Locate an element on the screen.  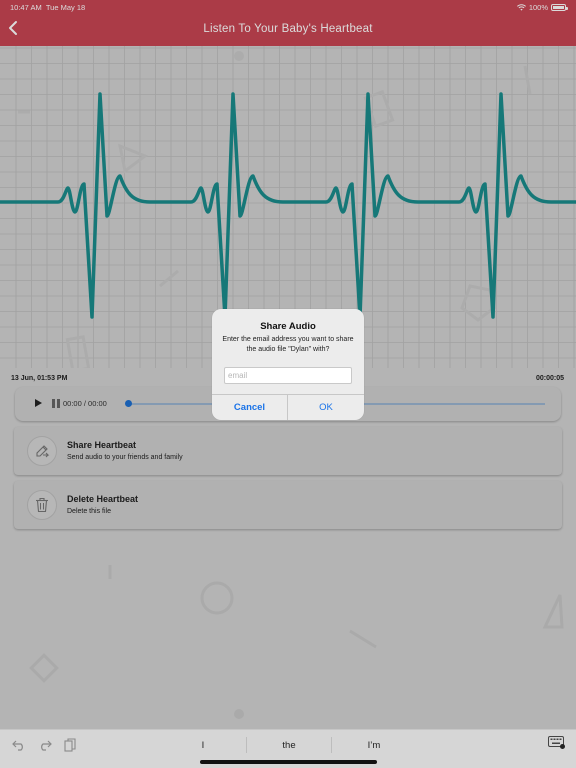
dialog-title: Share Audio is located at coordinates (288, 326).